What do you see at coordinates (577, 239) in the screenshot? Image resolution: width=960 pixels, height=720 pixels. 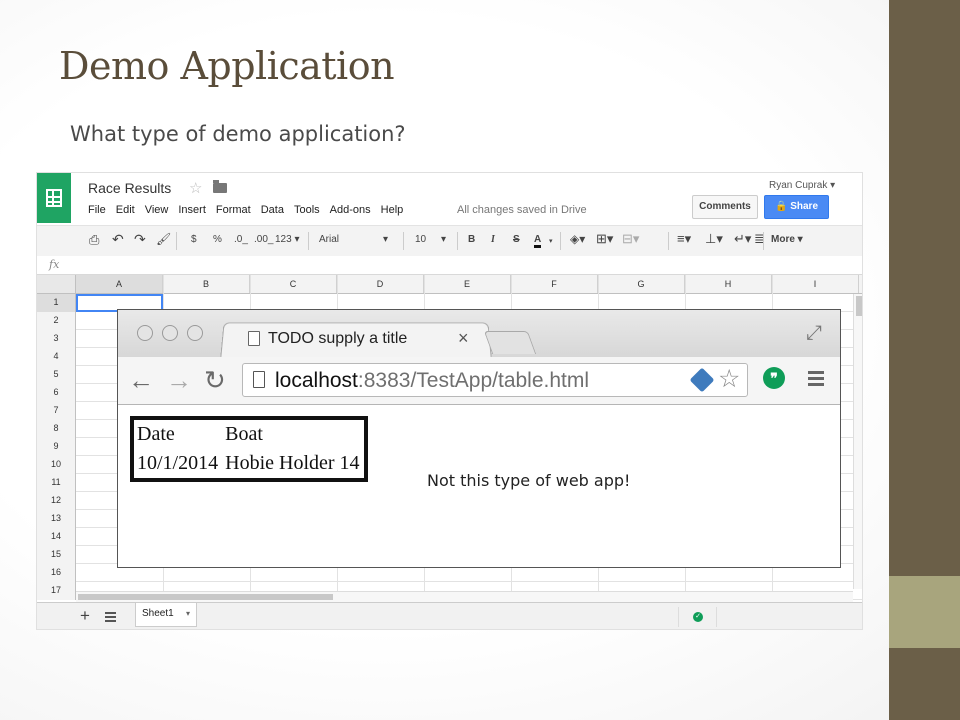 I see `fill-color-icon: ◈▾` at bounding box center [577, 239].